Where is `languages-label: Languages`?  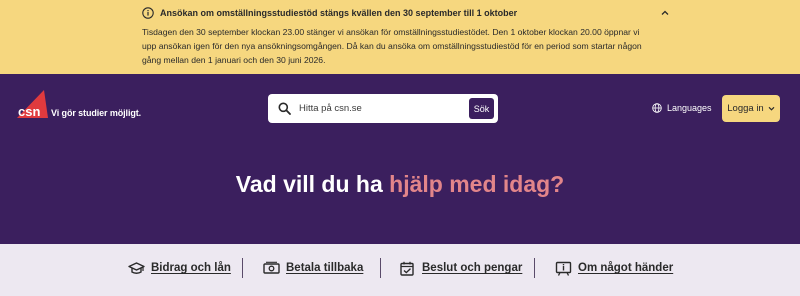
languages-label: Languages is located at coordinates (689, 108).